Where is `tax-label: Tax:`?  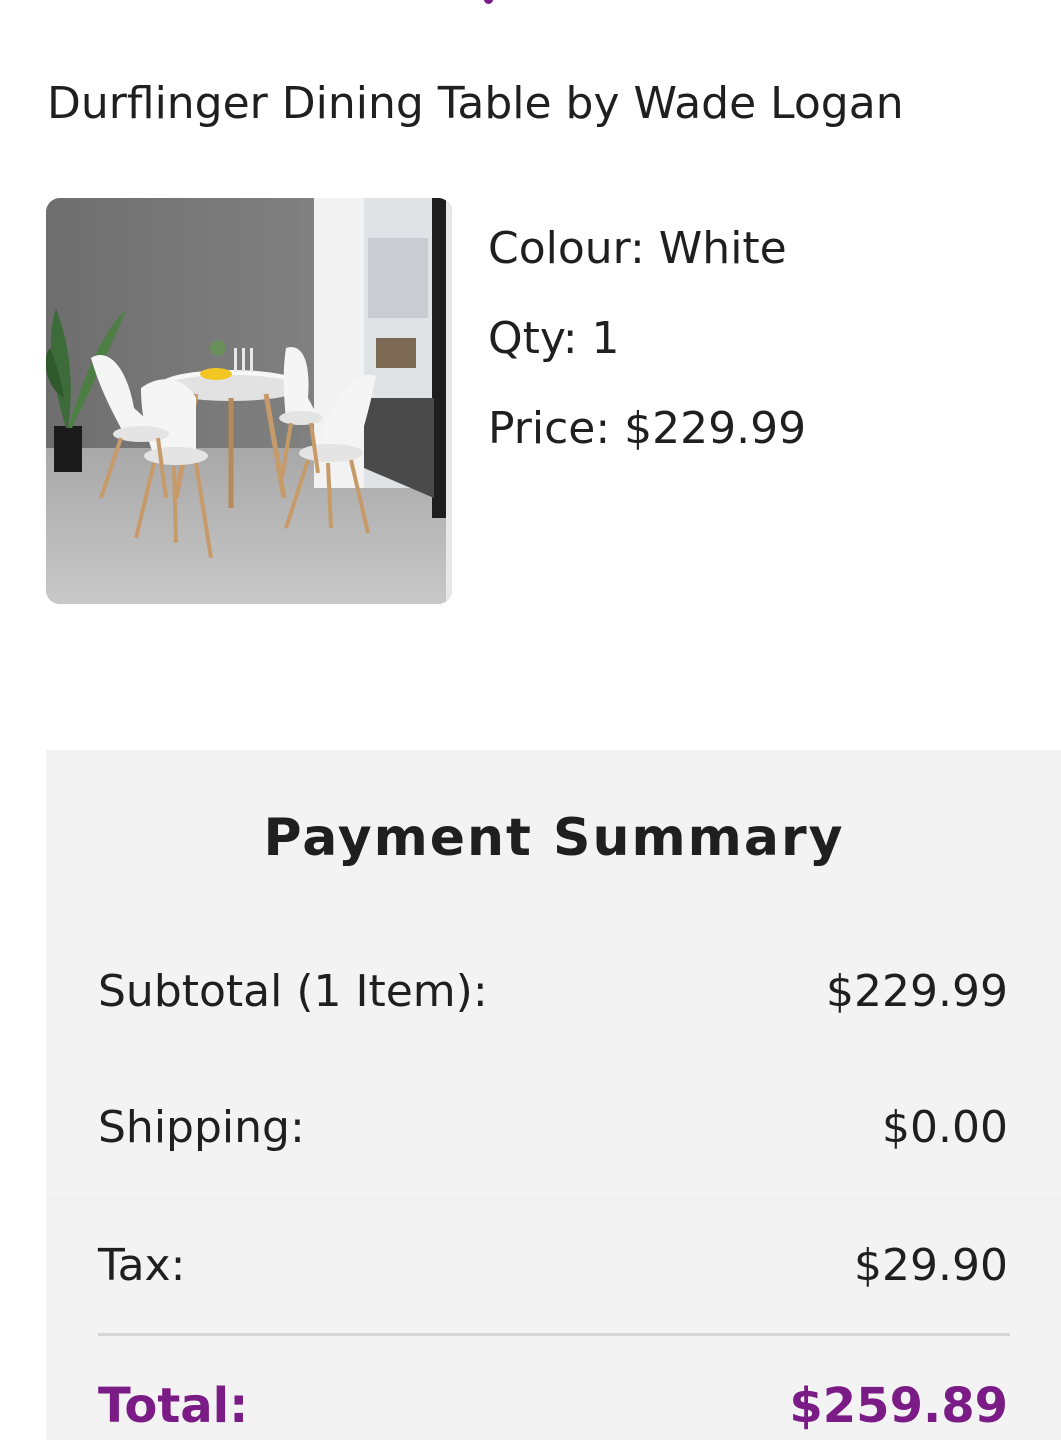 tax-label: Tax: is located at coordinates (142, 1265).